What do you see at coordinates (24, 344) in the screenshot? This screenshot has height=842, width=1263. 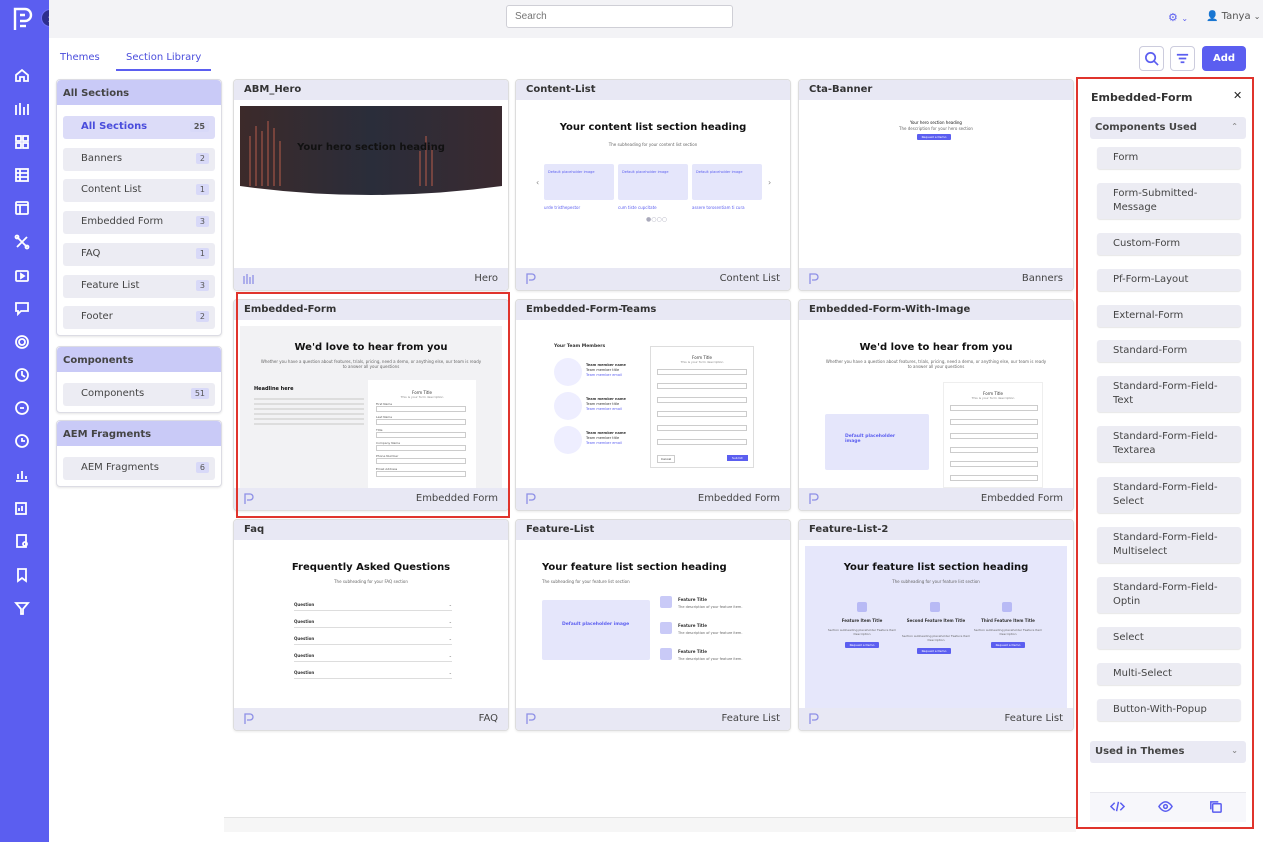 I see `target-icon` at bounding box center [24, 344].